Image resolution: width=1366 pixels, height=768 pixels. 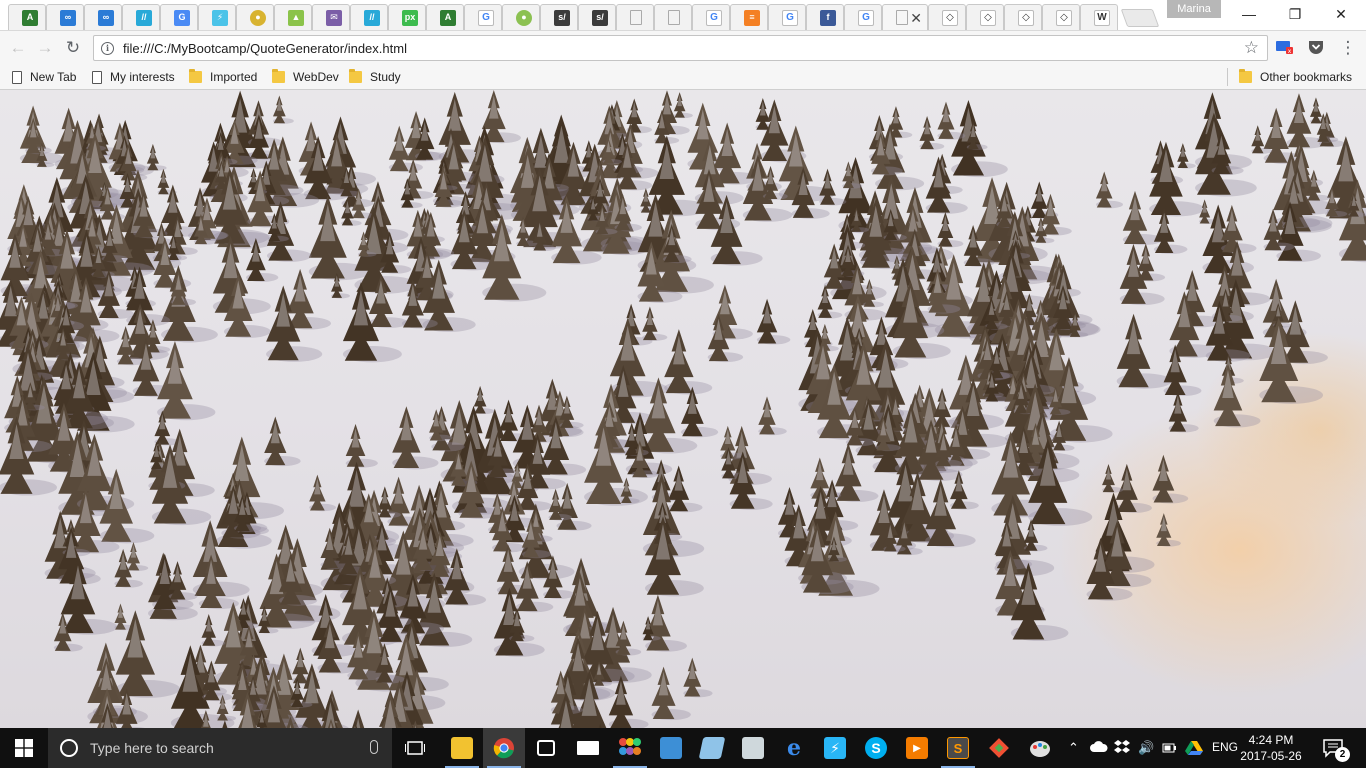 I want to click on profile-name: Marina, so click(x=1194, y=9).